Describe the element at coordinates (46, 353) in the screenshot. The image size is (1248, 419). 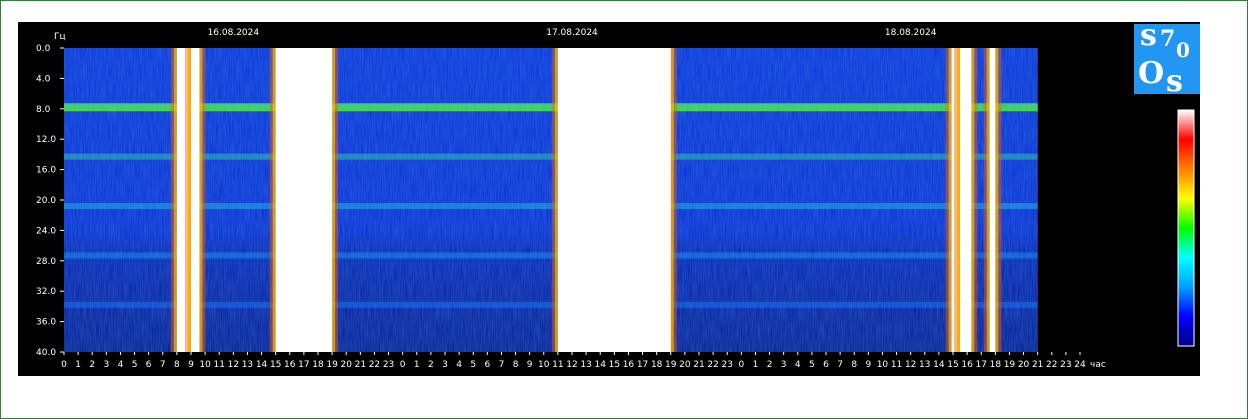
I see `y-tick-label: 40.0` at that location.